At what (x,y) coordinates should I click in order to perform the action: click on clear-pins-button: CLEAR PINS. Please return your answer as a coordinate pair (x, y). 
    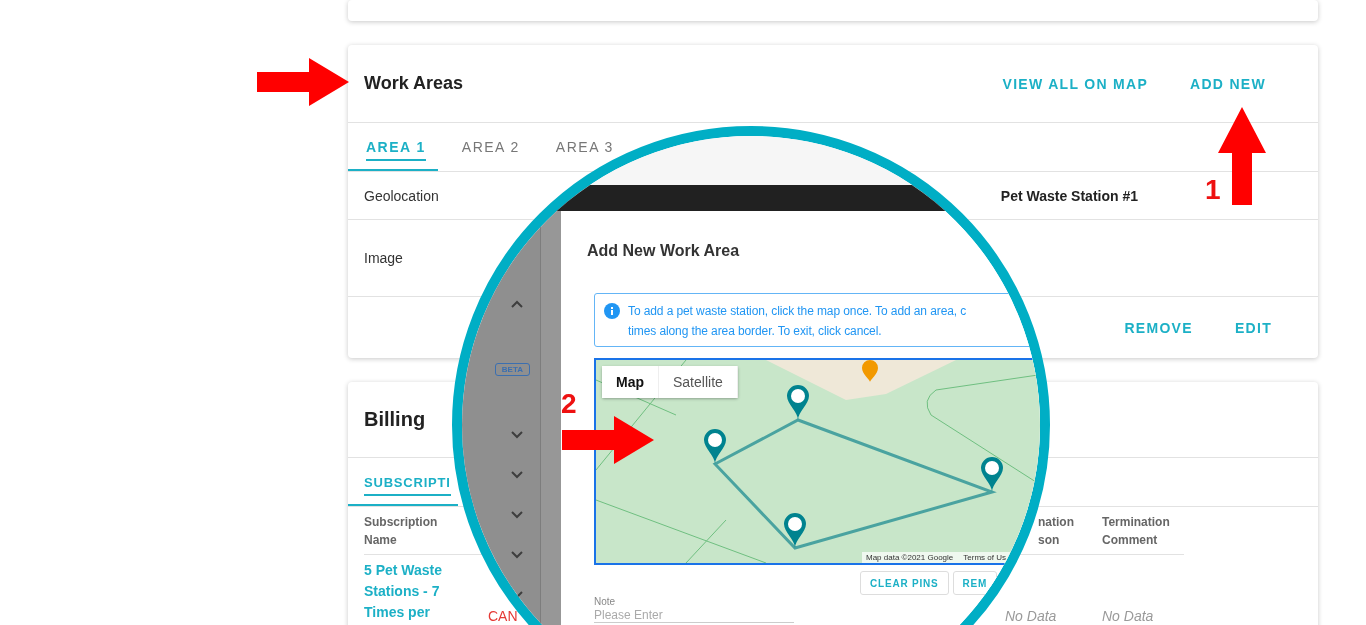
    Looking at the image, I should click on (904, 583).